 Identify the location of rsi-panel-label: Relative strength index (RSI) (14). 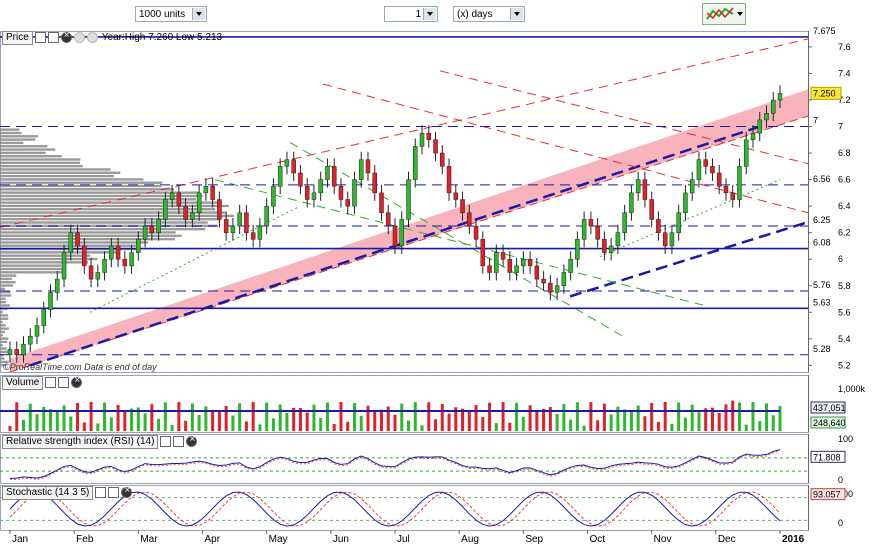
(80, 441).